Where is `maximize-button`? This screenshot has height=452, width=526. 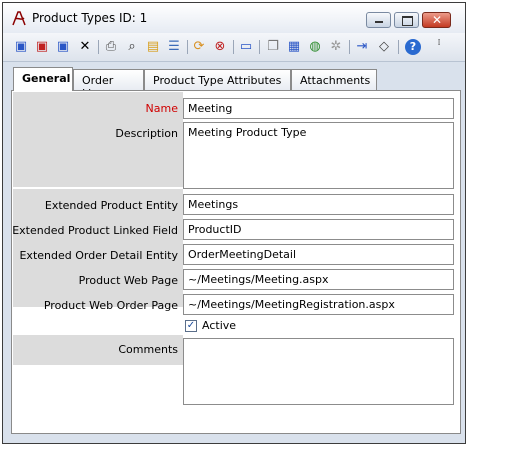 maximize-button is located at coordinates (406, 20).